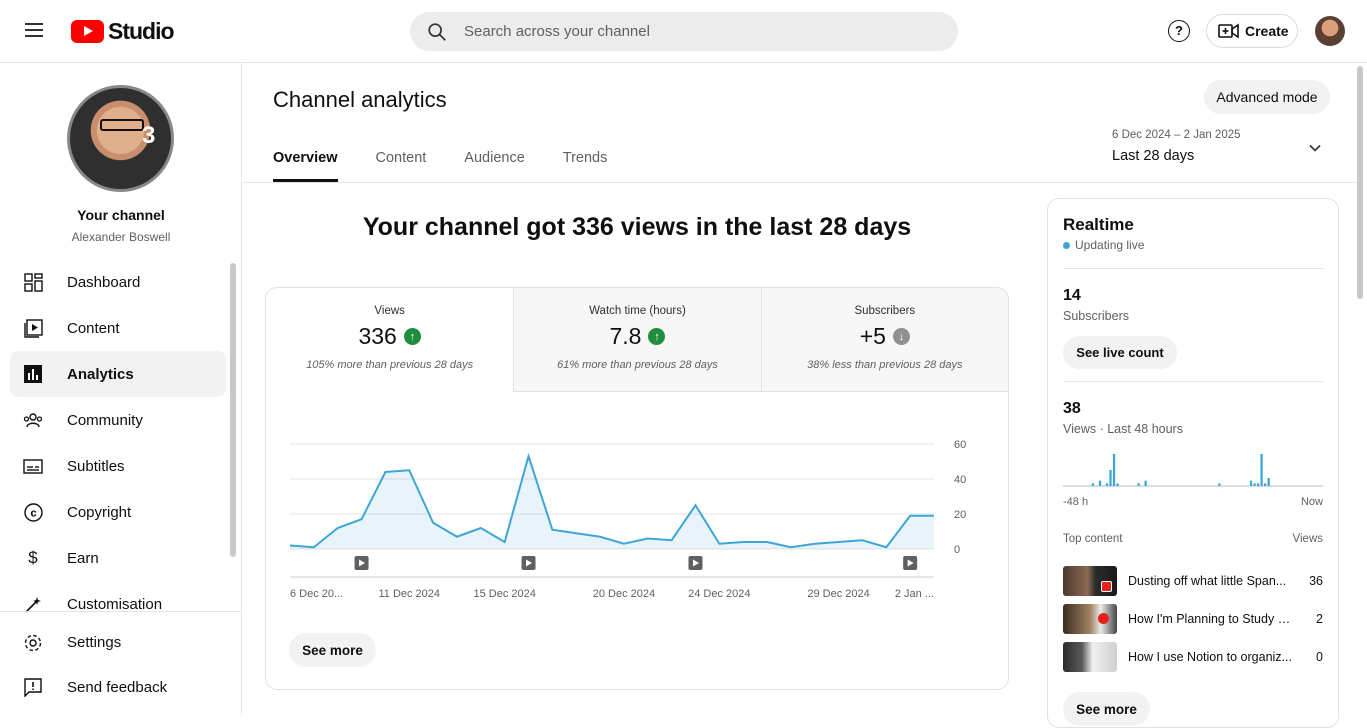  Describe the element at coordinates (401, 166) in the screenshot. I see `tab-content: Content` at that location.